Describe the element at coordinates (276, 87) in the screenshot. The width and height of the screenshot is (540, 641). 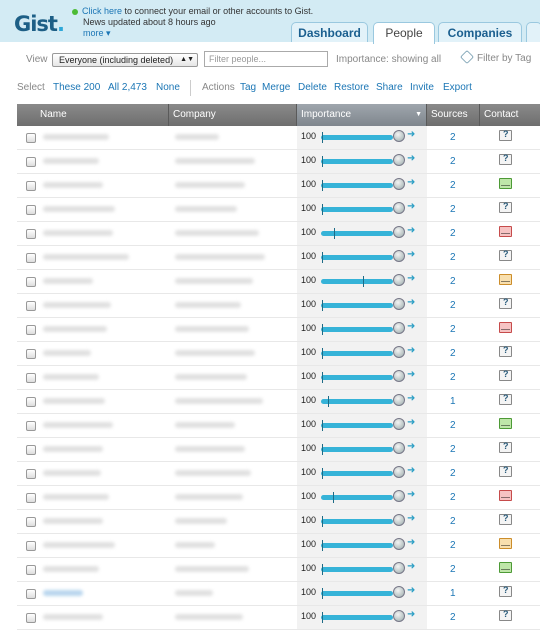
I see `merge-button: Merge` at that location.